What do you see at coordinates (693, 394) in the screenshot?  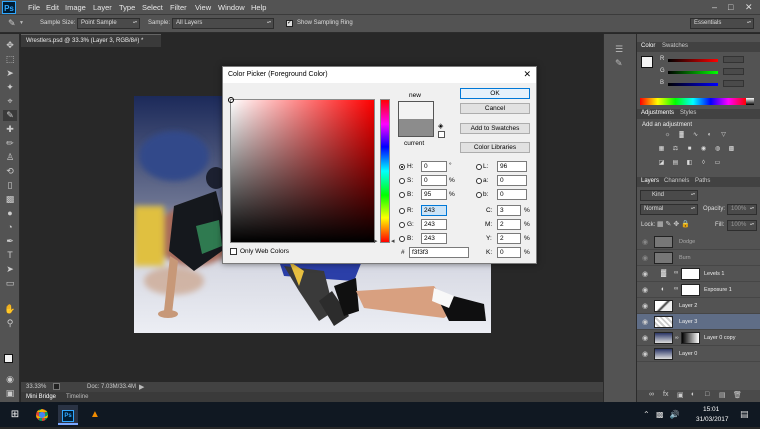 I see `new-adjustment-icon: ◐` at bounding box center [693, 394].